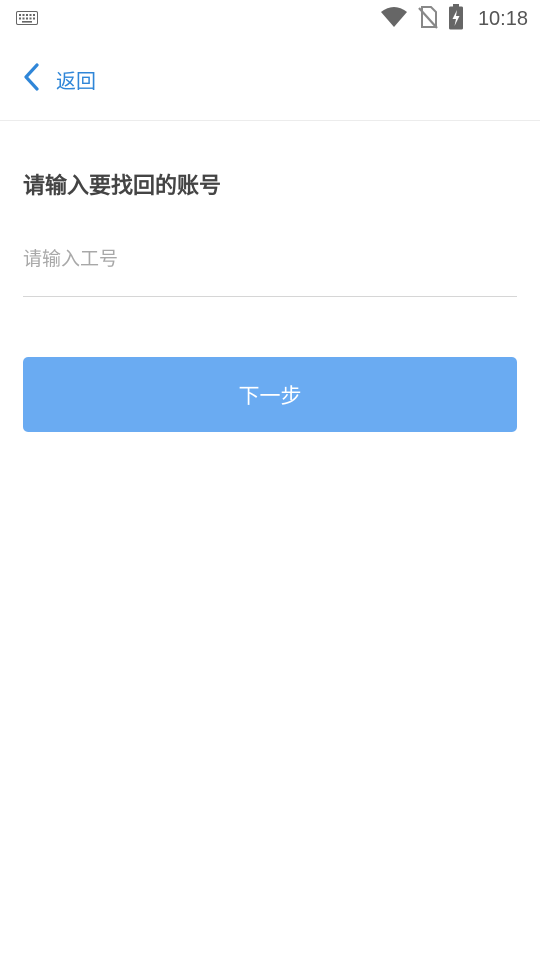  I want to click on back-button: 返回, so click(59, 79).